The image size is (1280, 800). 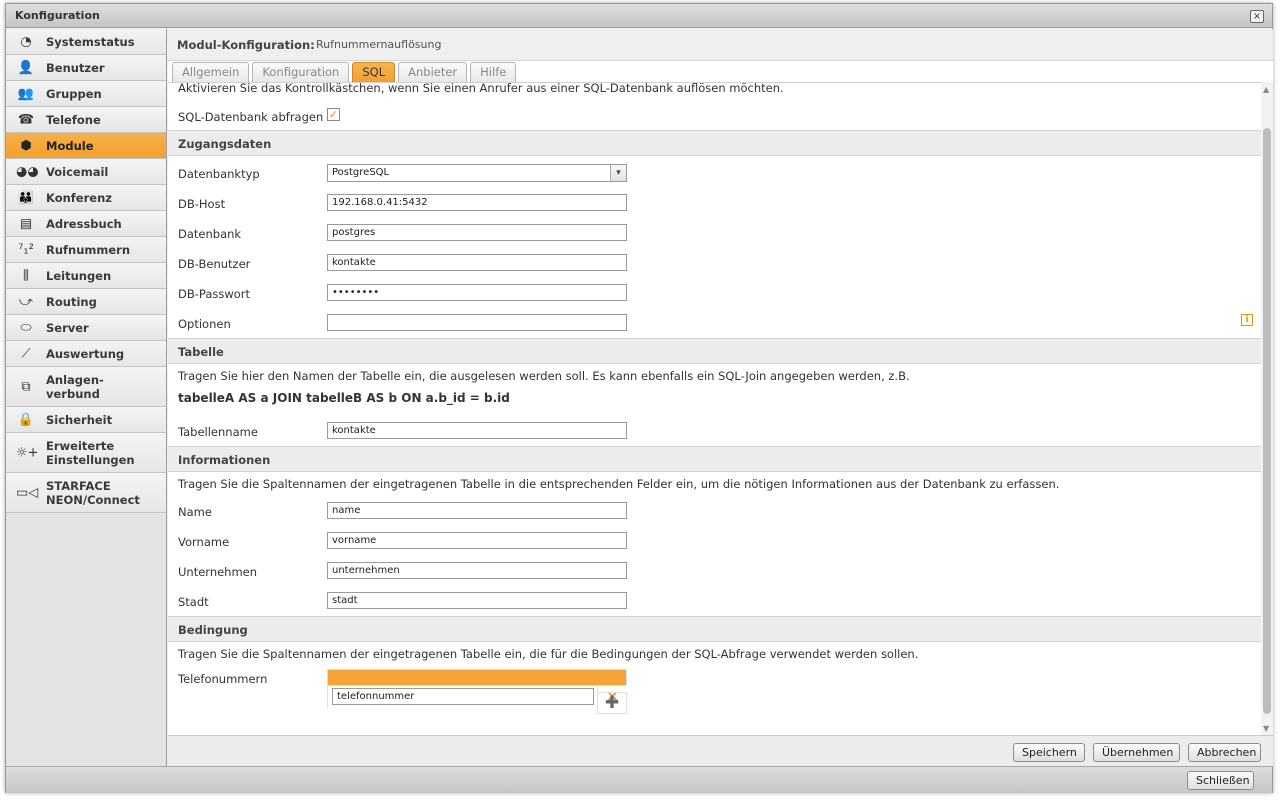 I want to click on db-host-row: DB-Host 192.168.0.41:5432, so click(x=714, y=204).